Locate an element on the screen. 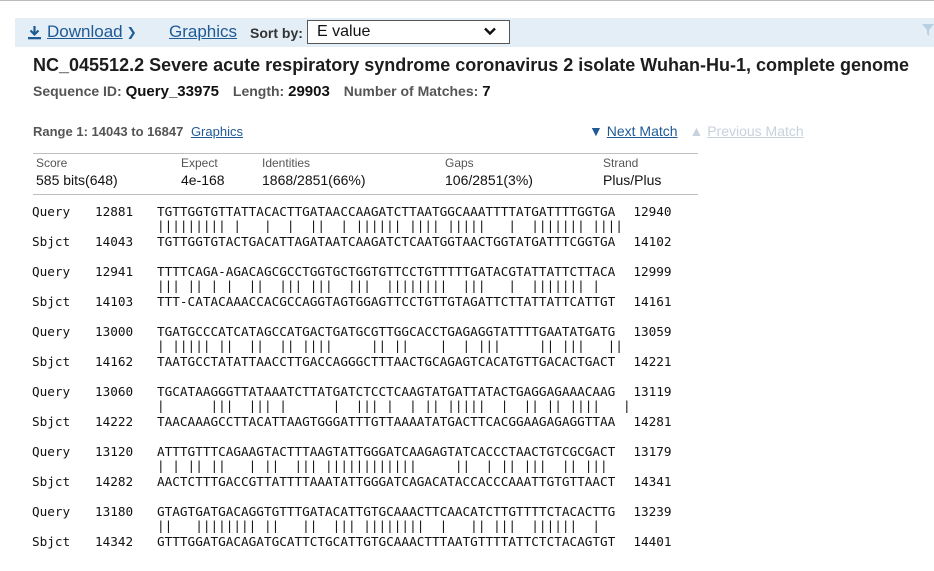  triangle-up-icon: ▲ is located at coordinates (696, 131).